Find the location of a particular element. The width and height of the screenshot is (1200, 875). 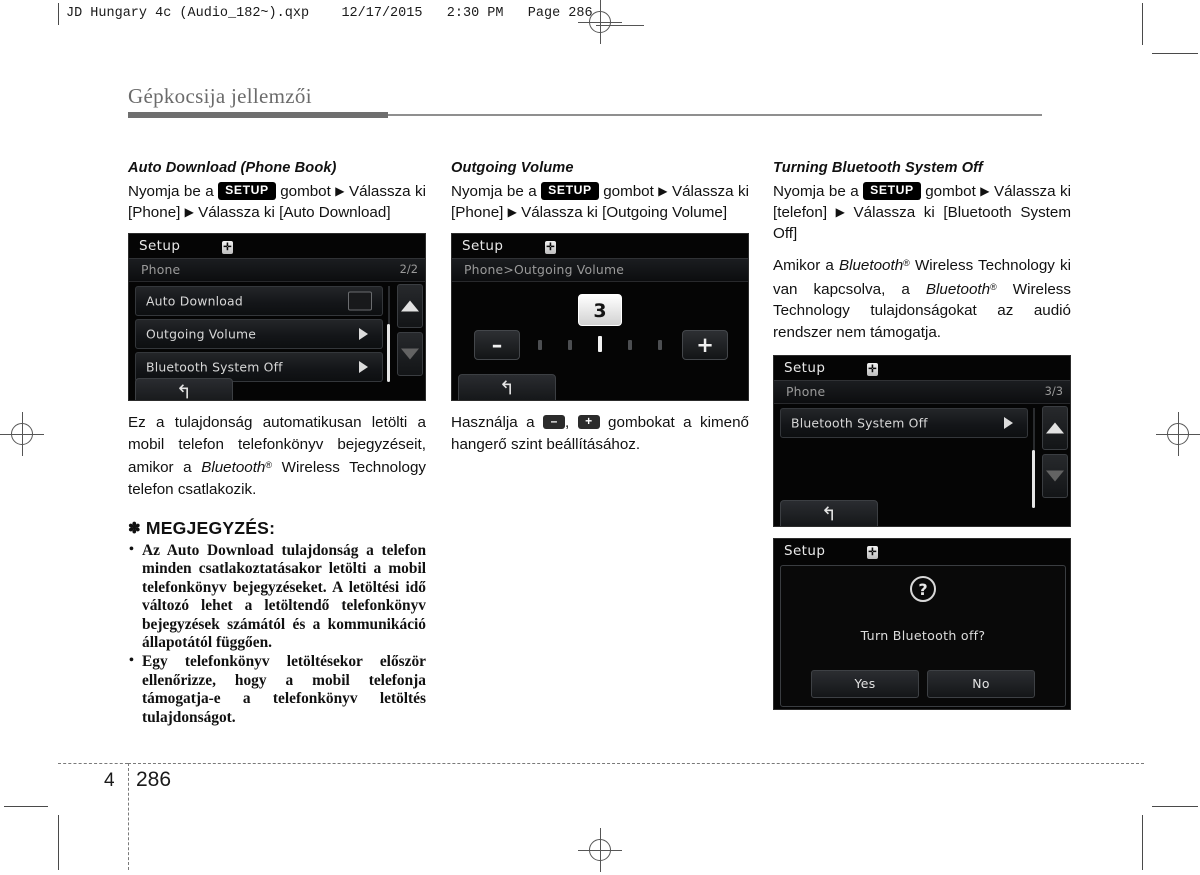

registered-mark: ® is located at coordinates (906, 263).